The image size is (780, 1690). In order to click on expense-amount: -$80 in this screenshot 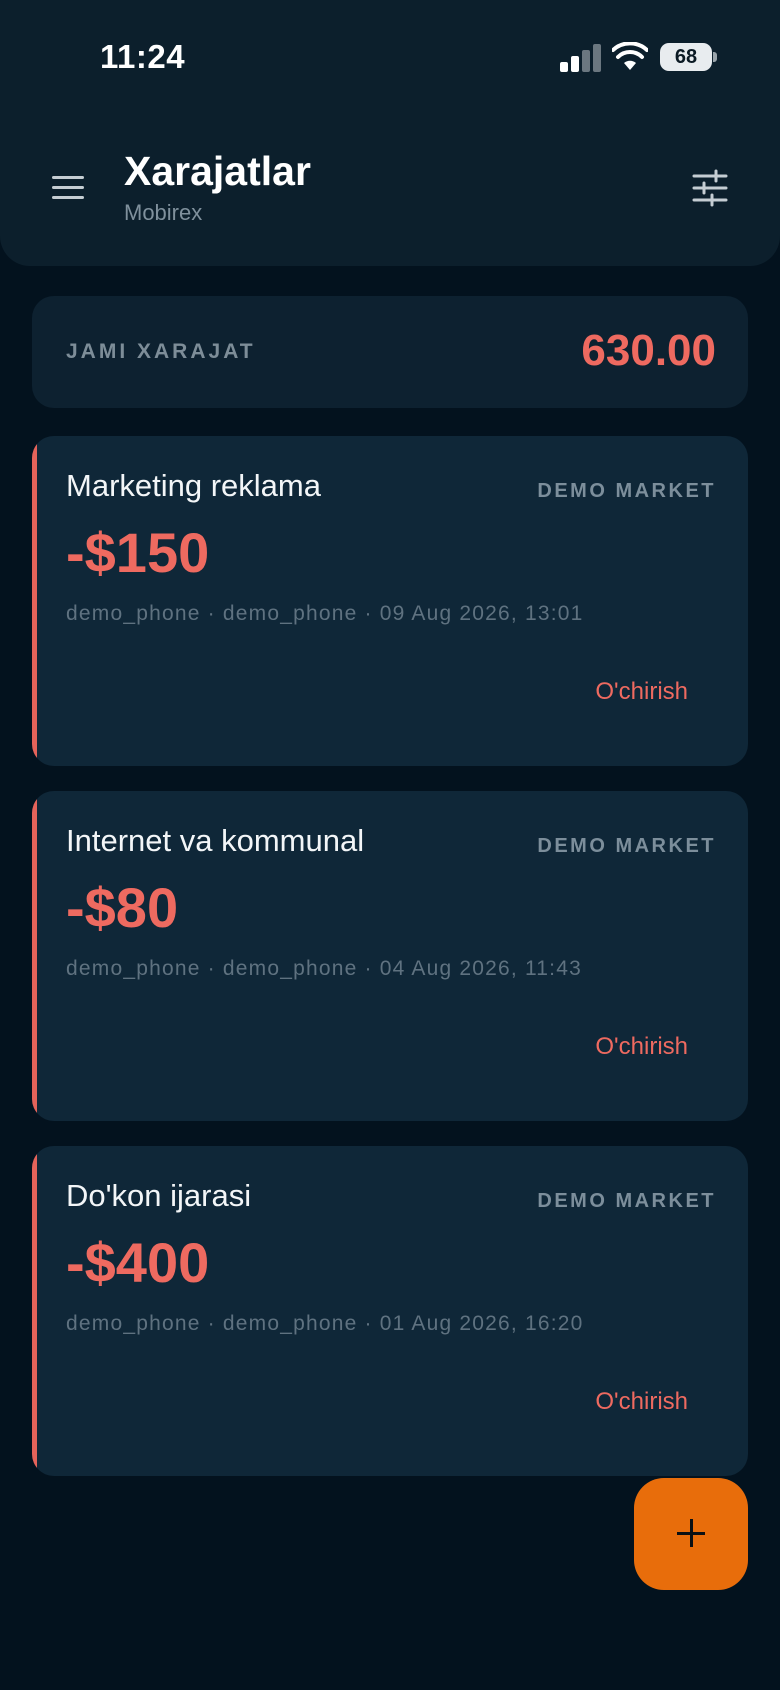, I will do `click(122, 907)`.